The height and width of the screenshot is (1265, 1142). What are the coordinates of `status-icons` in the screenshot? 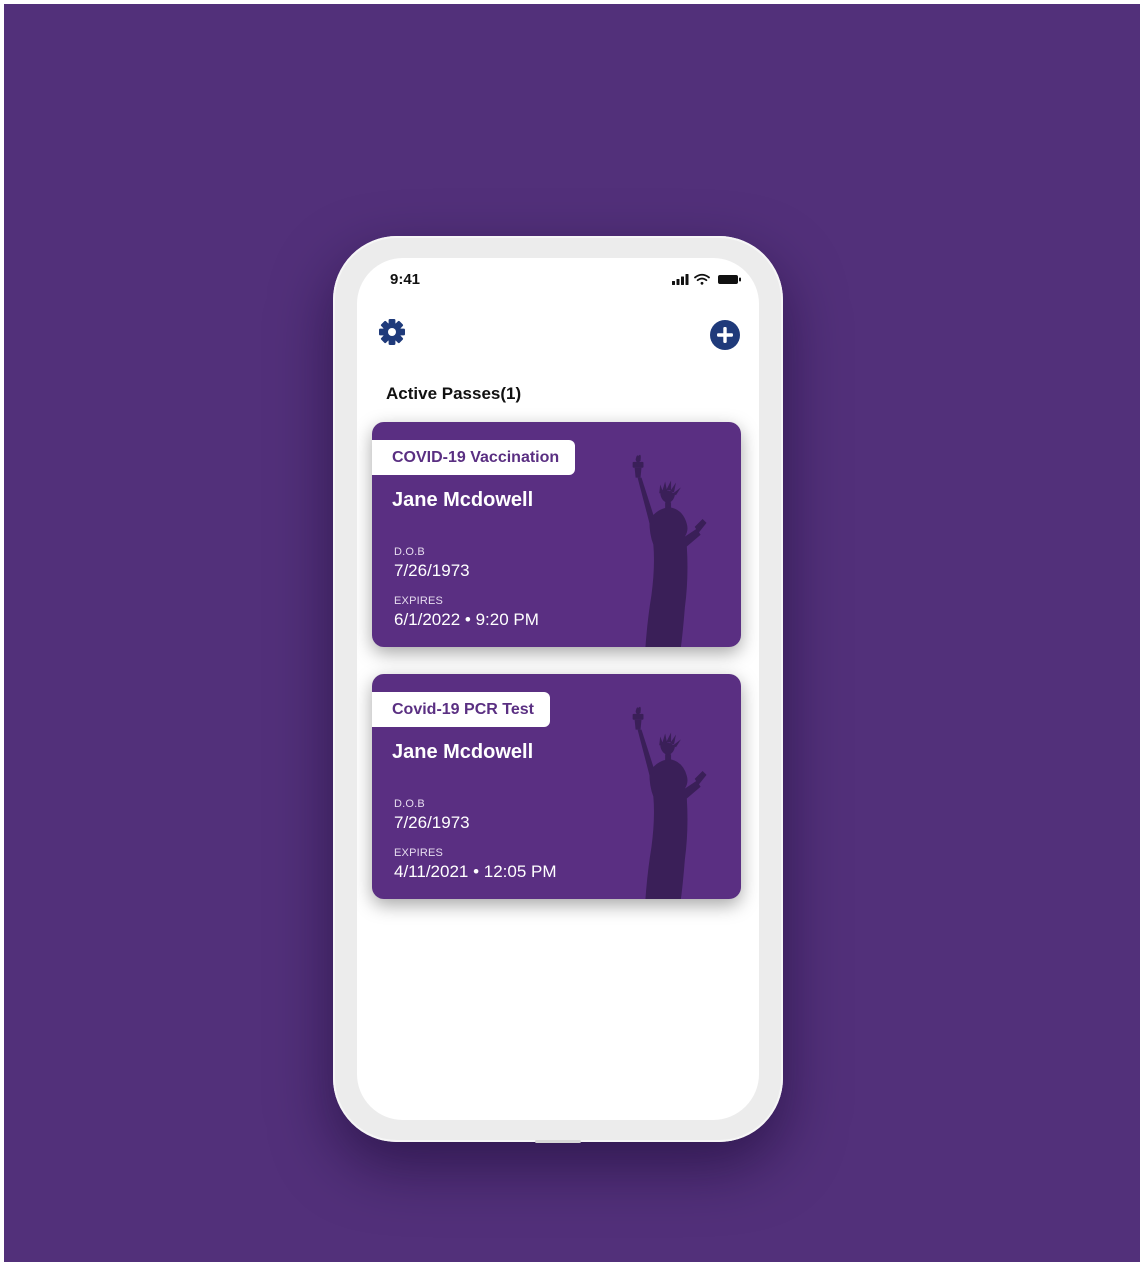 It's located at (706, 279).